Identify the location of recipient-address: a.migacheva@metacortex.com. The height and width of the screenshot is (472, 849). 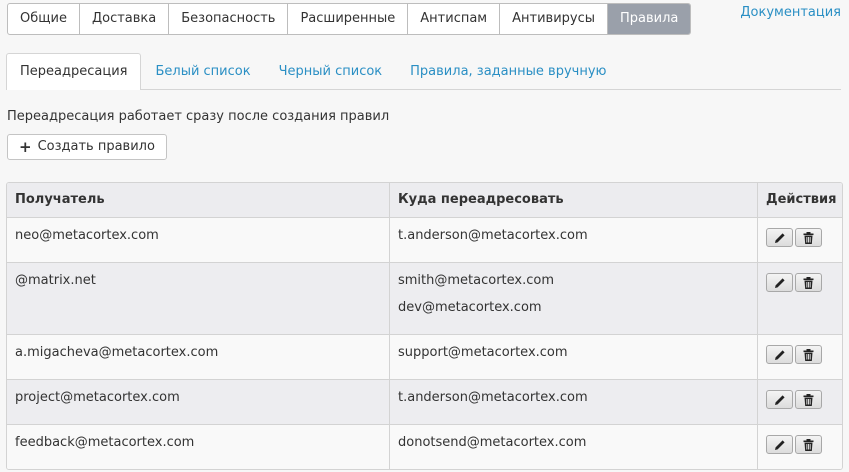
(117, 352).